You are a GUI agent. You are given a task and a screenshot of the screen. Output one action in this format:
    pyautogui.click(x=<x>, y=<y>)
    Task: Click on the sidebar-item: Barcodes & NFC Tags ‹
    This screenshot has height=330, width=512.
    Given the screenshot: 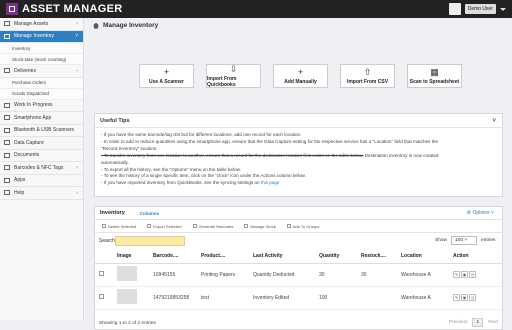 What is the action you would take?
    pyautogui.click(x=41, y=168)
    